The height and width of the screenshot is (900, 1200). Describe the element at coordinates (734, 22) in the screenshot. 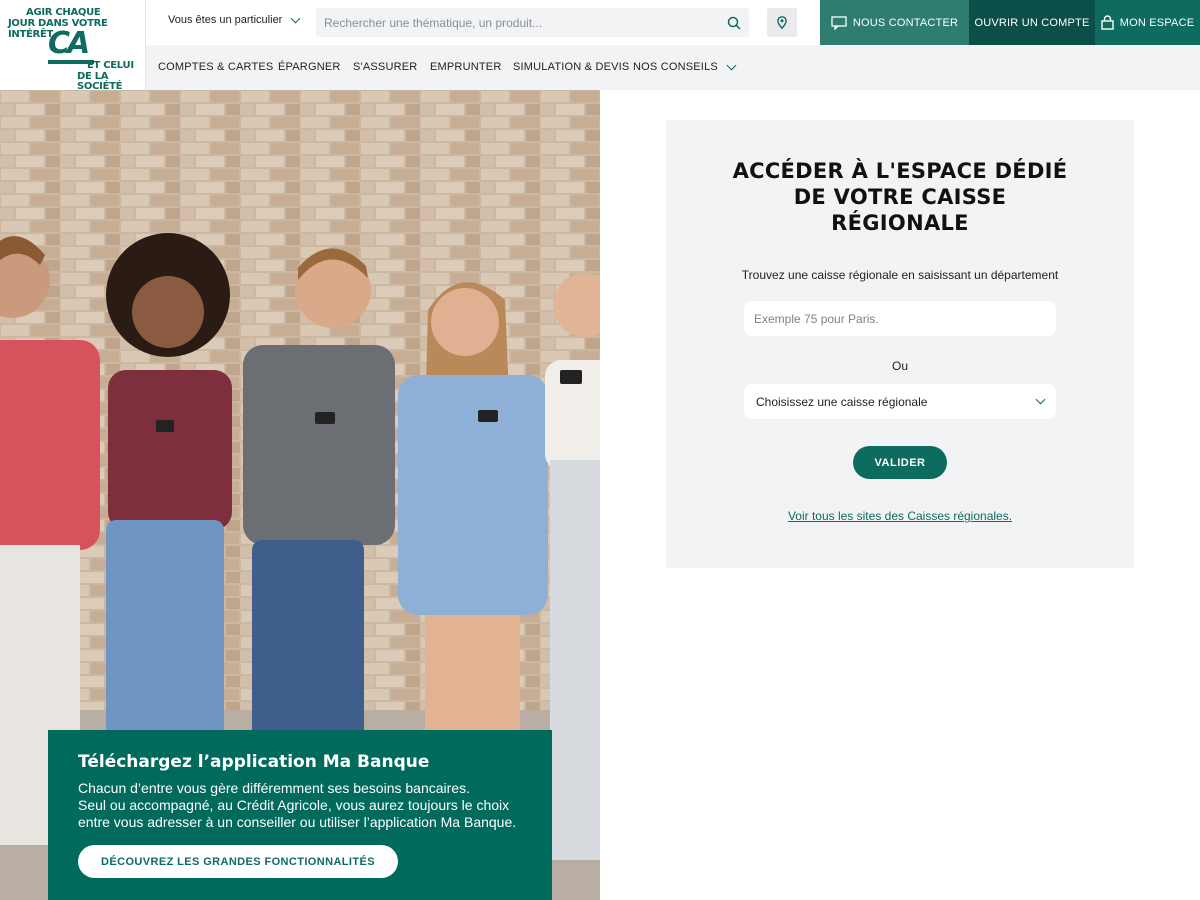

I see `search-icon` at that location.